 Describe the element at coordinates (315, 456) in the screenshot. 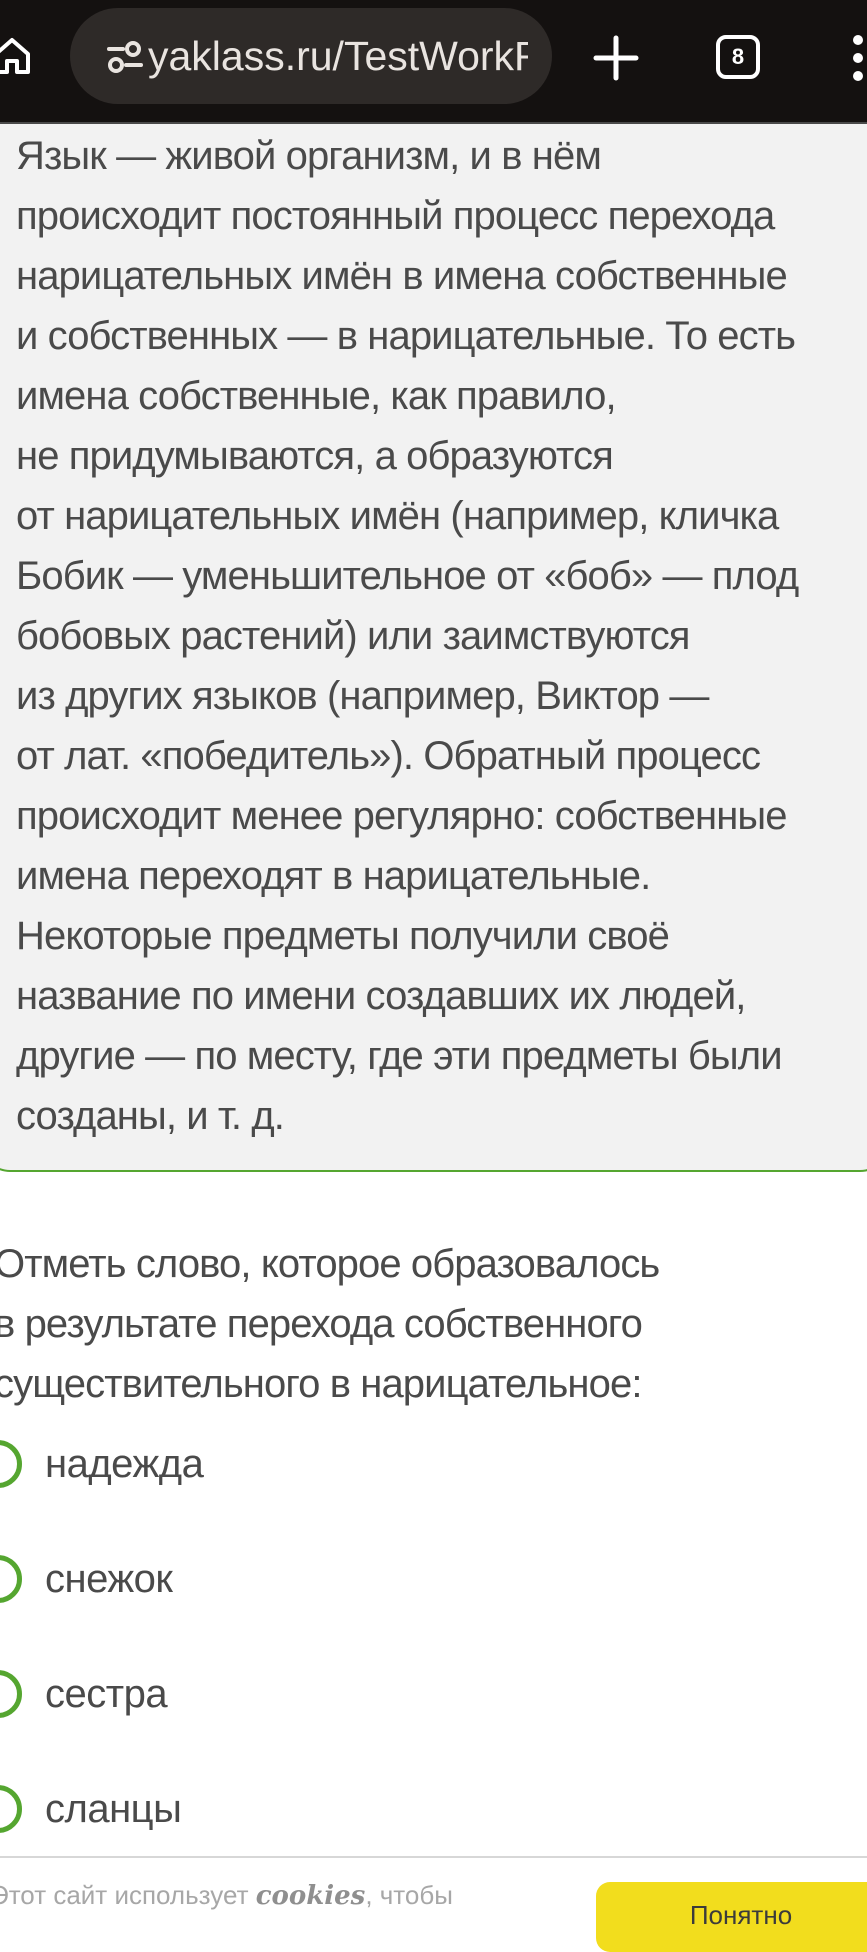

I see `theory-line: не придумываются, а образуются` at that location.